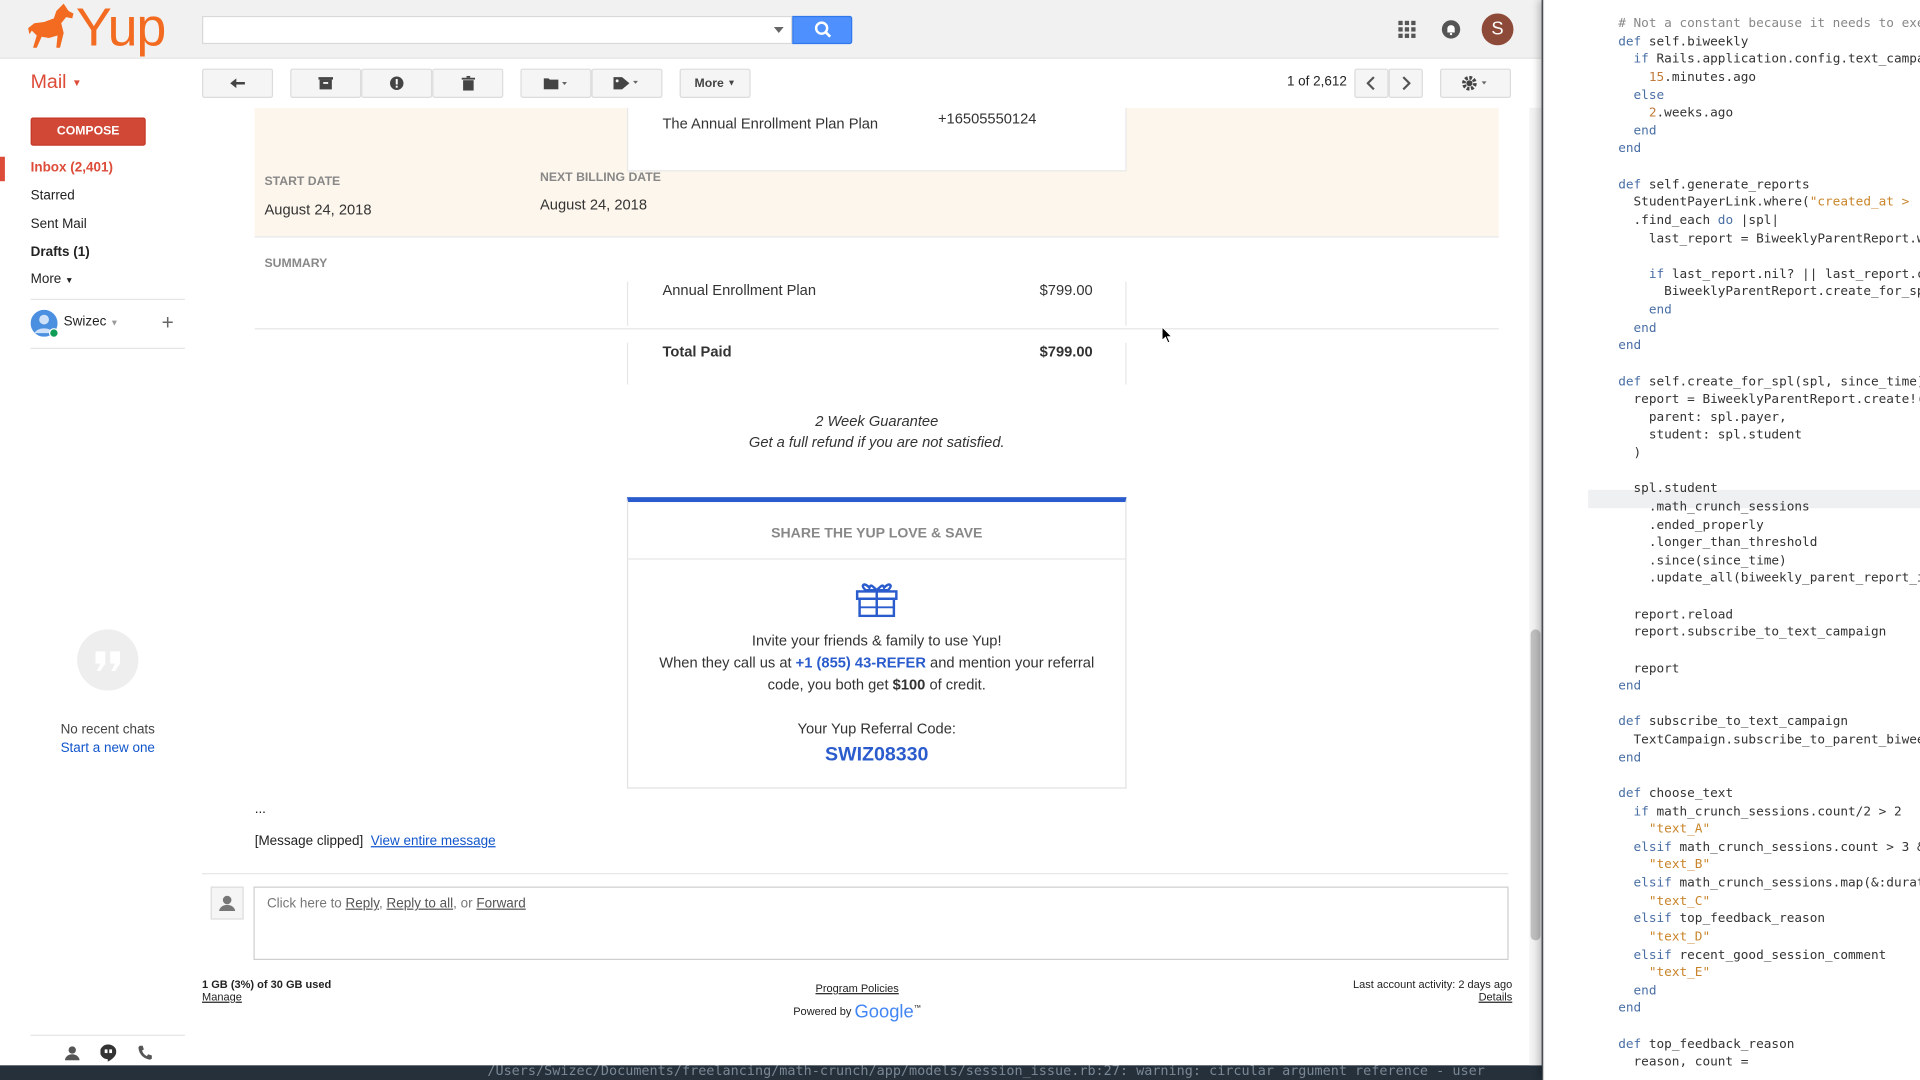 Image resolution: width=1920 pixels, height=1080 pixels. Describe the element at coordinates (556, 83) in the screenshot. I see `move-to-button` at that location.